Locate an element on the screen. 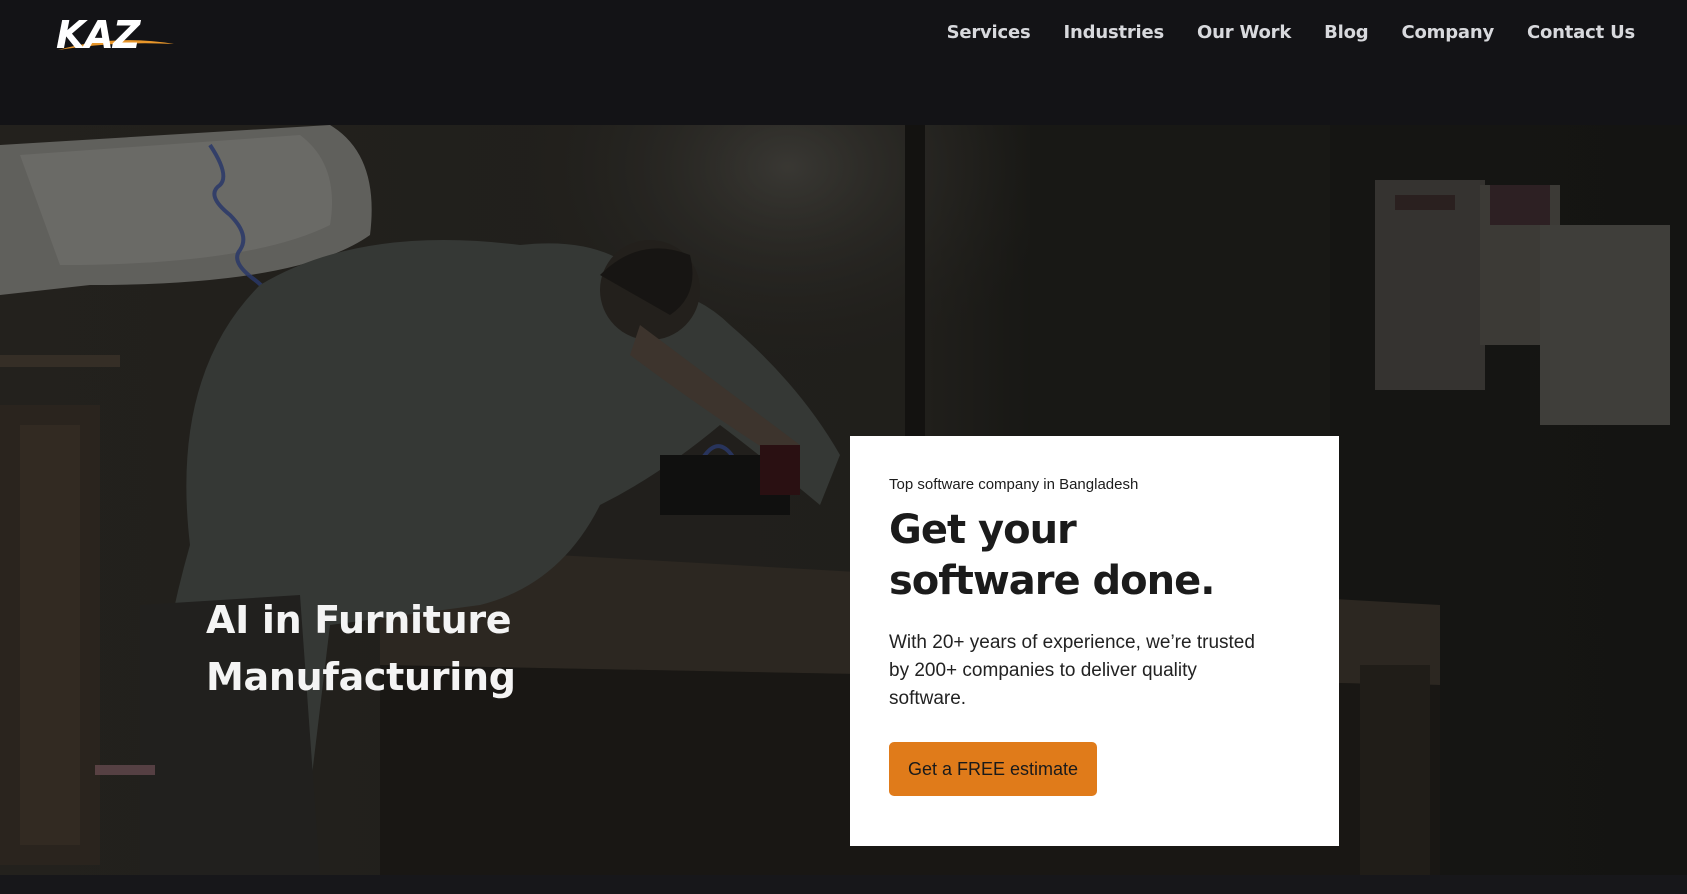 The width and height of the screenshot is (1687, 894). nav-contact-us: Contact Us is located at coordinates (1581, 32).